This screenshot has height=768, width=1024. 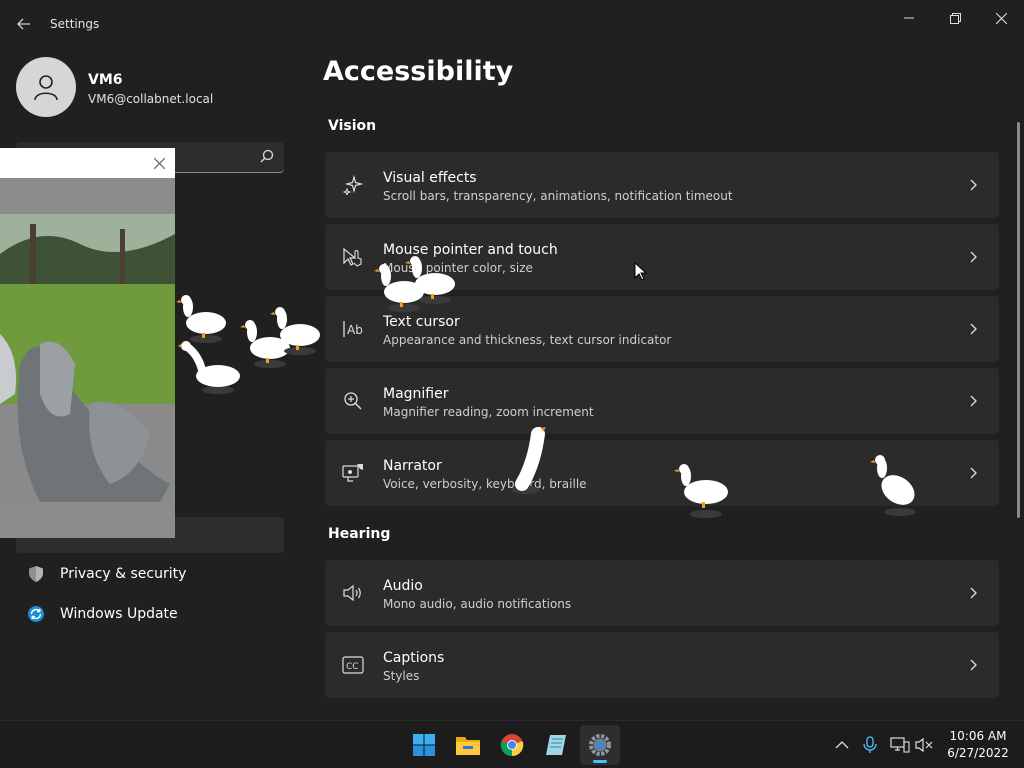 What do you see at coordinates (119, 614) in the screenshot?
I see `sidebar-item-label: Windows Update` at bounding box center [119, 614].